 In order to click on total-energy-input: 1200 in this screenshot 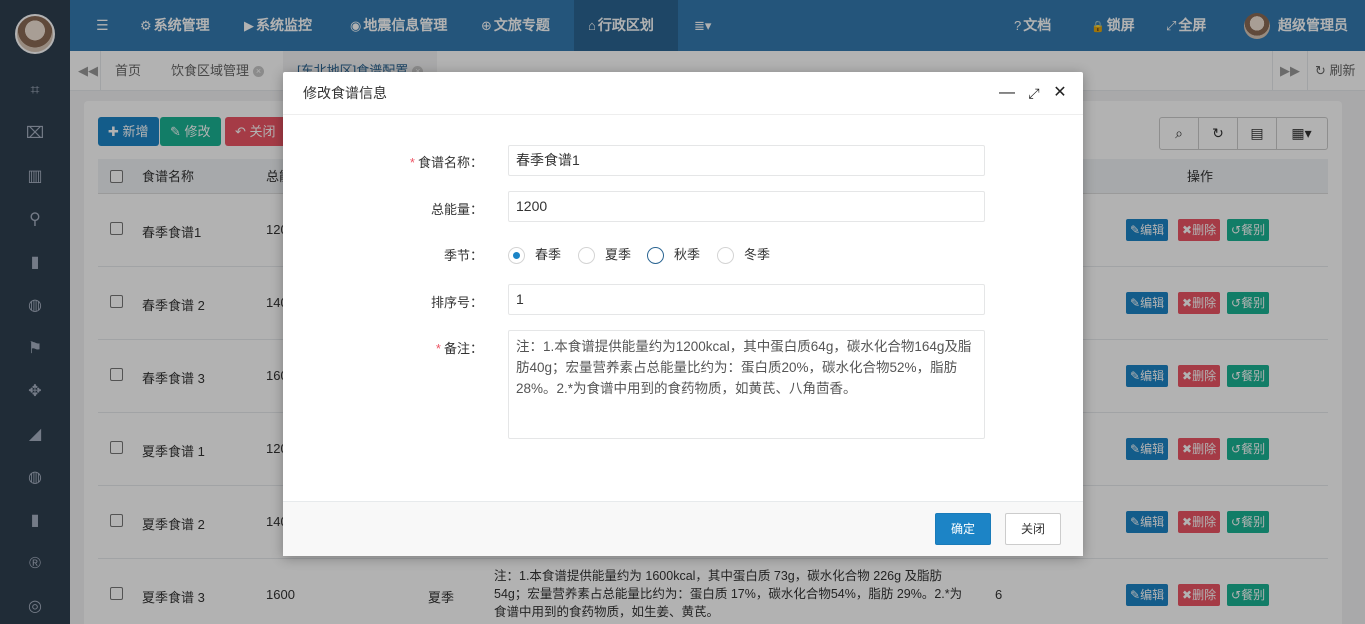, I will do `click(746, 206)`.